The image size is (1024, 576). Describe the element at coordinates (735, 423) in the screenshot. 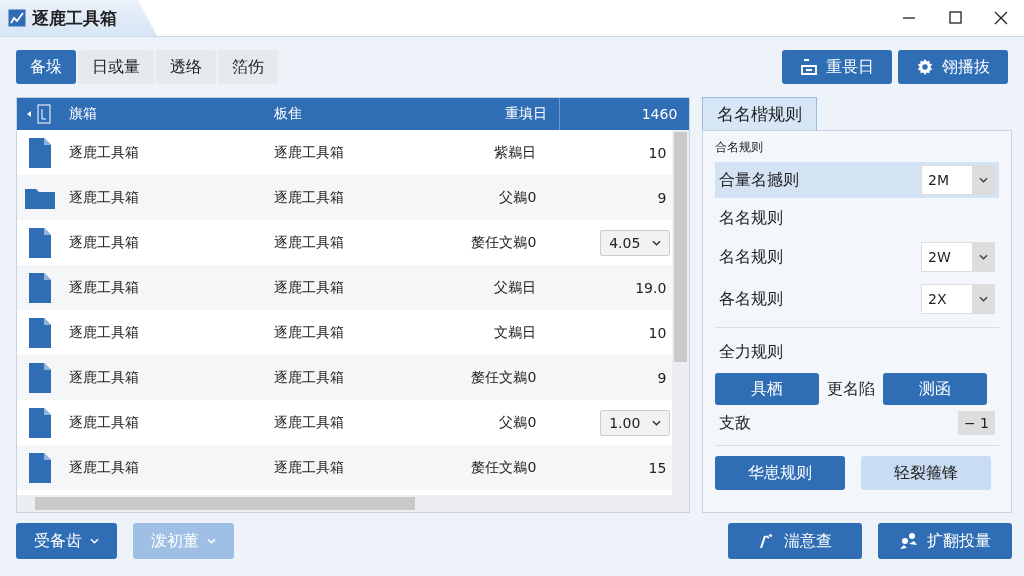

I see `stepper-label: 支敌` at that location.